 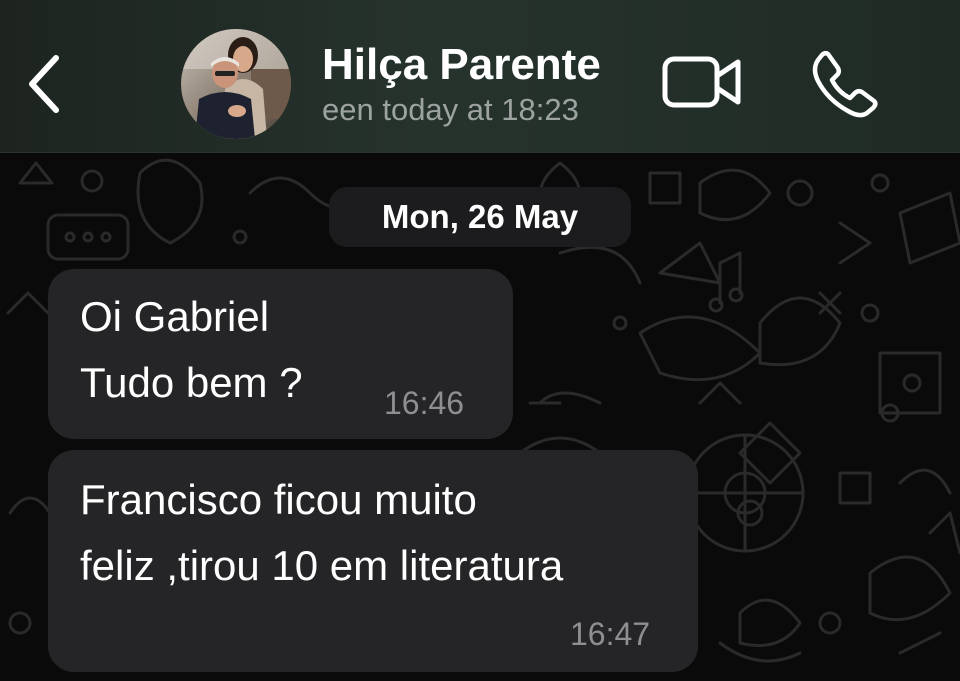 I want to click on message-text-line: Tudo bem ?, so click(x=191, y=382).